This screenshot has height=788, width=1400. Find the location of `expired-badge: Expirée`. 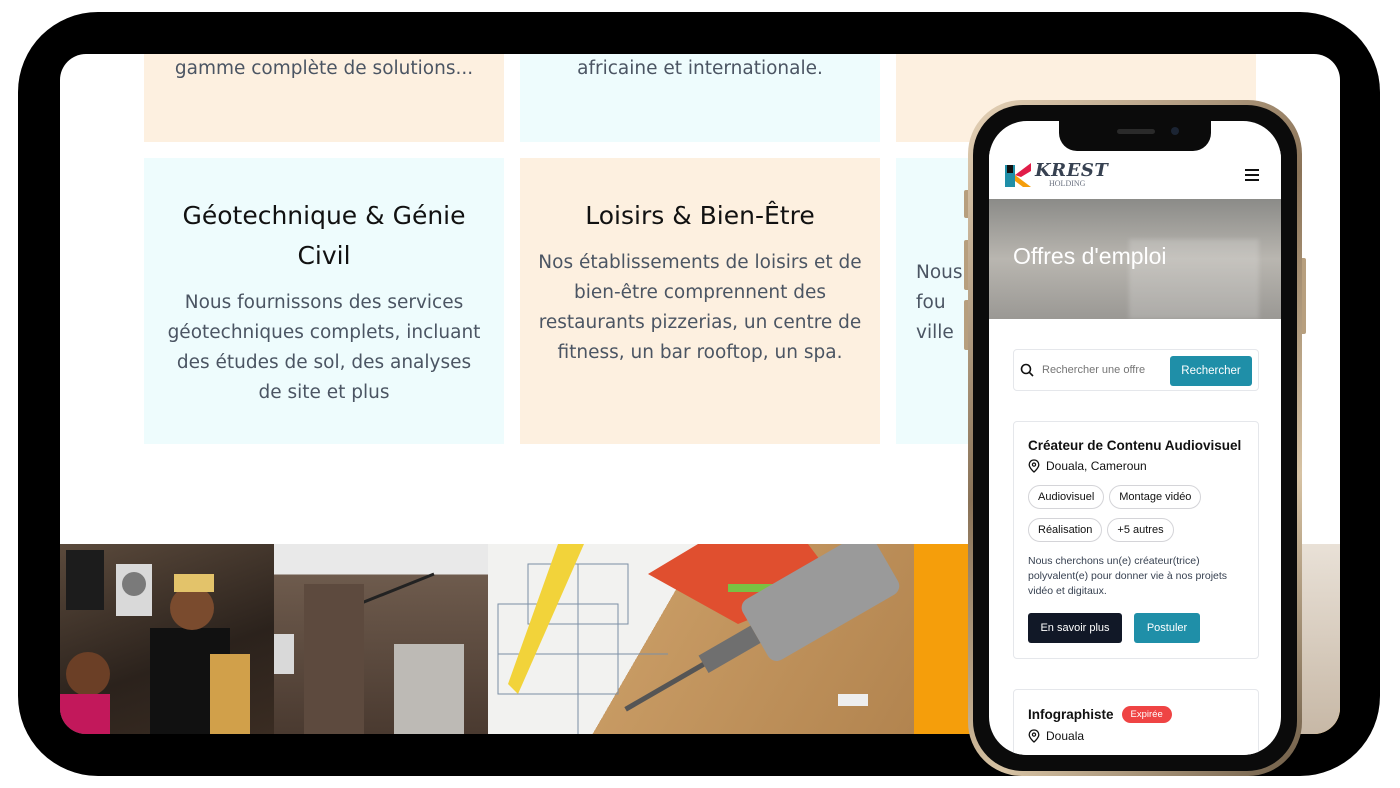

expired-badge: Expirée is located at coordinates (1146, 714).